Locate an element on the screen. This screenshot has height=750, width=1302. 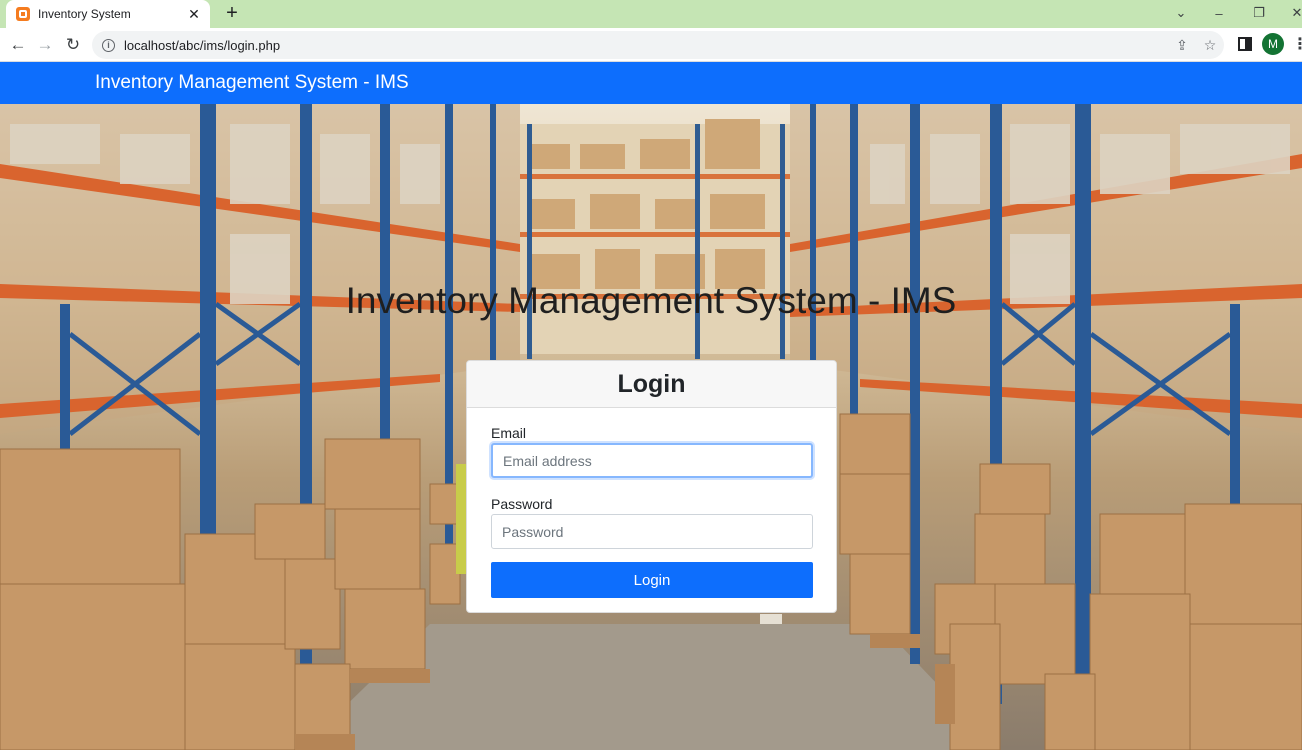
login-card: Login Email Password Login is located at coordinates (651, 486).